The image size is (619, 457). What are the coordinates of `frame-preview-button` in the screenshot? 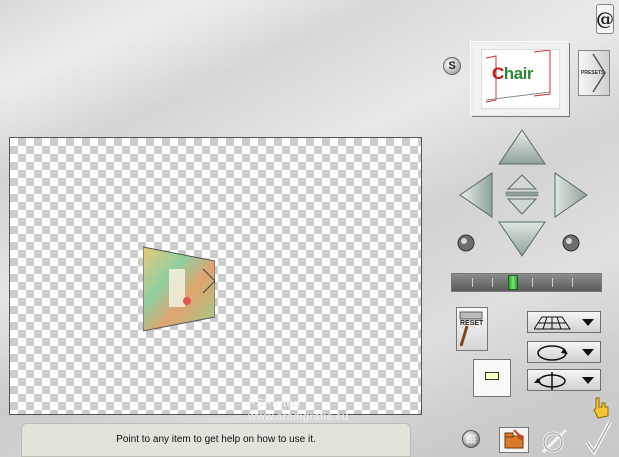 It's located at (492, 378).